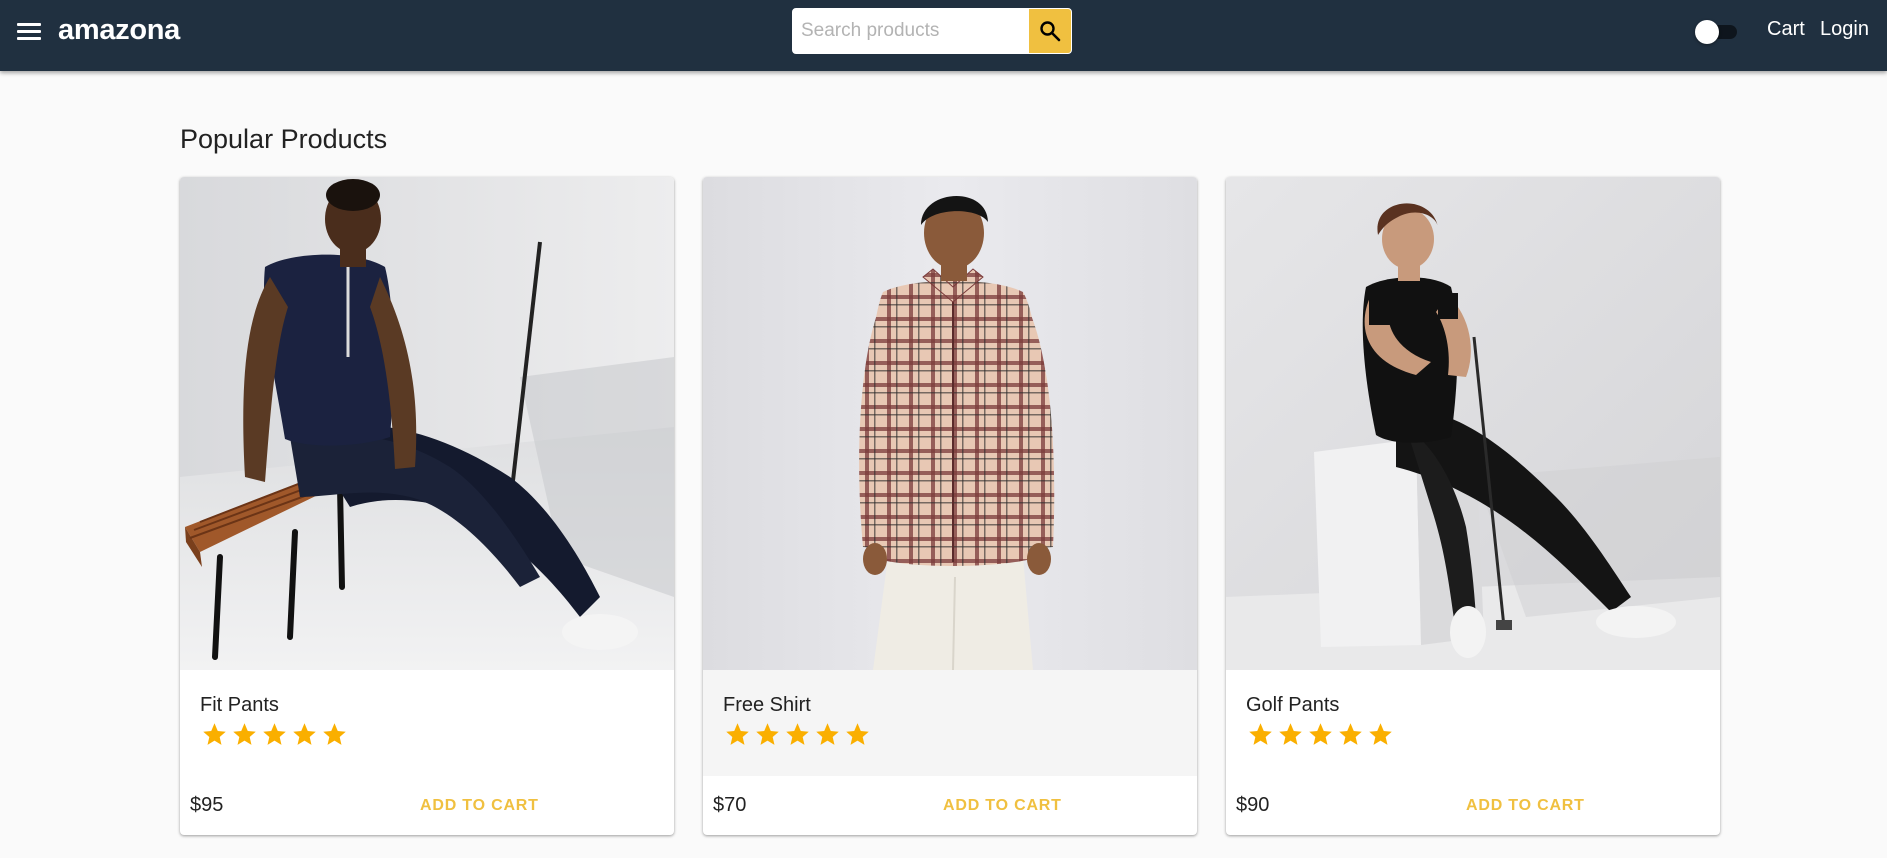 This screenshot has height=858, width=1887. Describe the element at coordinates (730, 805) in the screenshot. I see `product-price: $70` at that location.